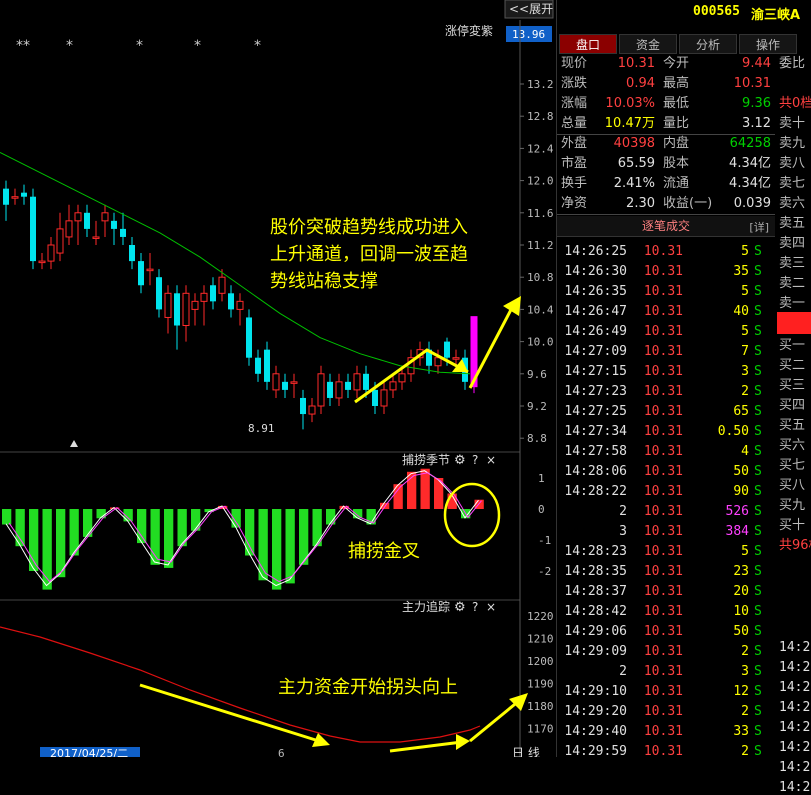 The image size is (811, 795). I want to click on price-axis-label: 11.6, so click(540, 213).